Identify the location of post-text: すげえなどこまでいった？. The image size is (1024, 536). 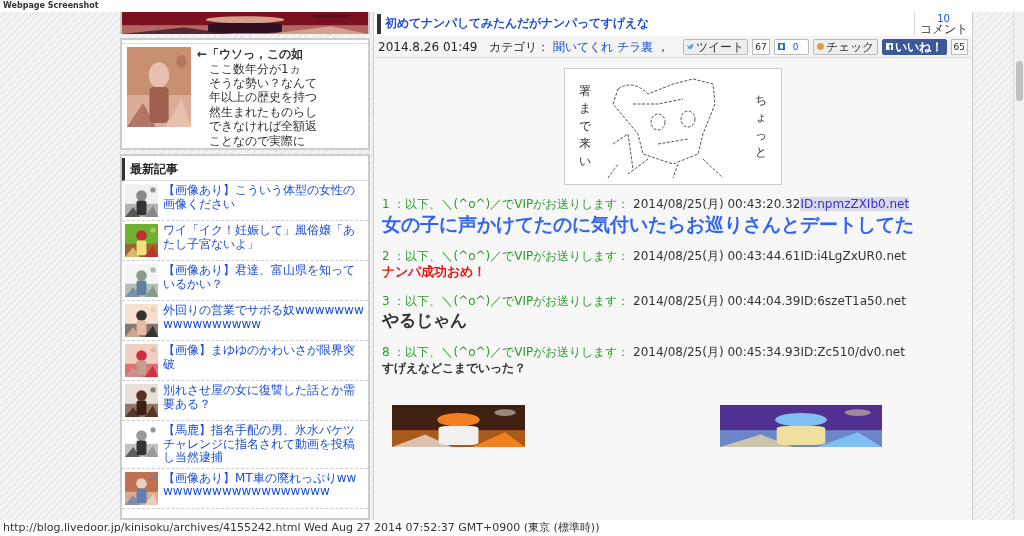
(454, 369).